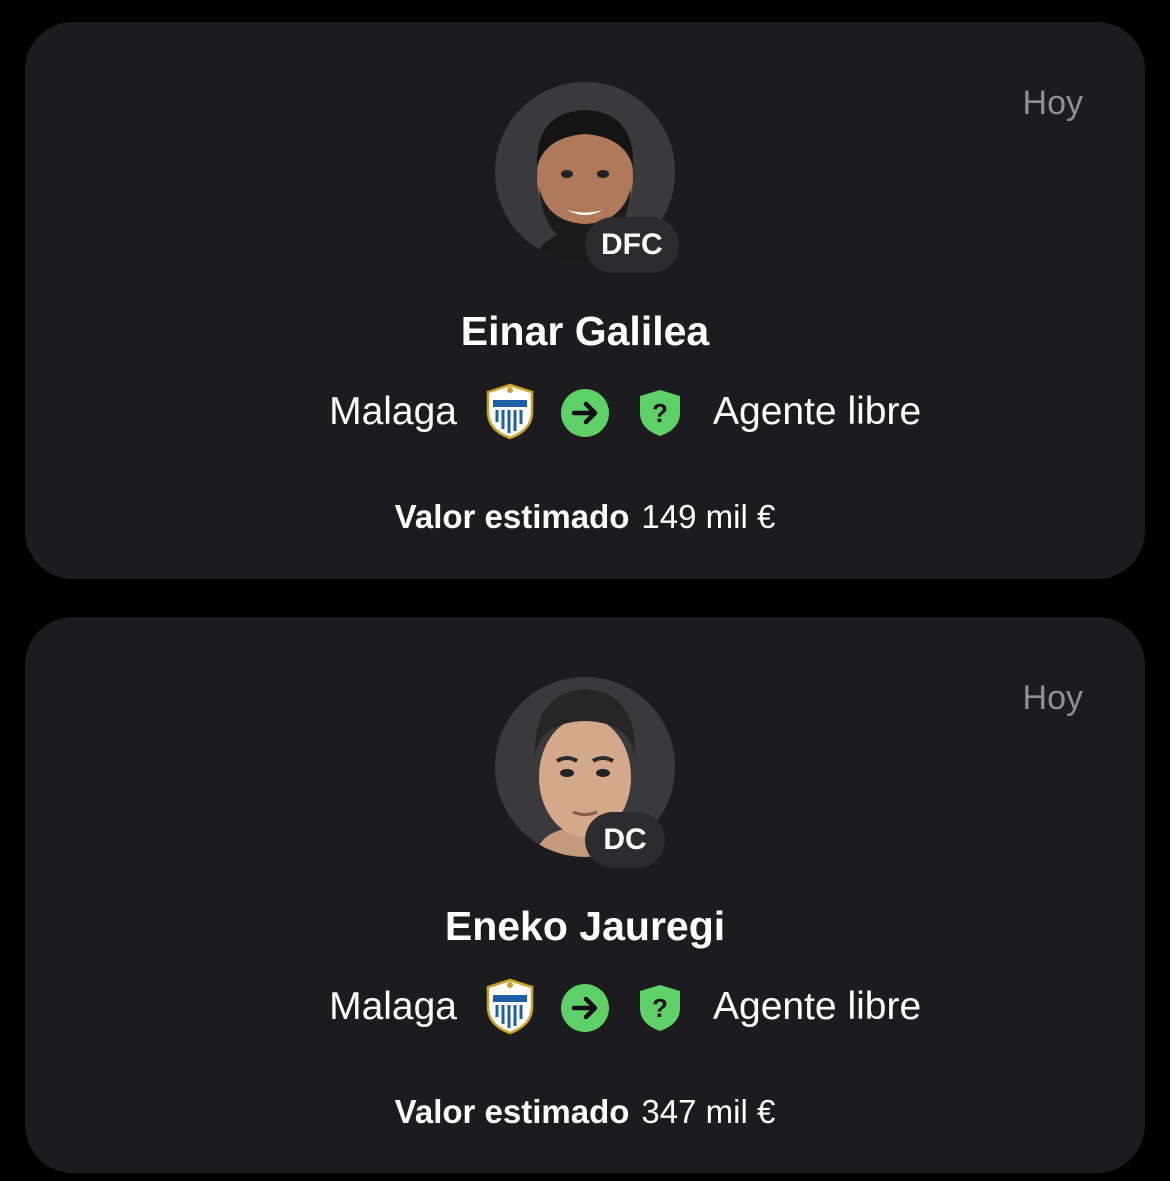 The width and height of the screenshot is (1170, 1181). Describe the element at coordinates (708, 516) in the screenshot. I see `value-amount: 149 mil €` at that location.